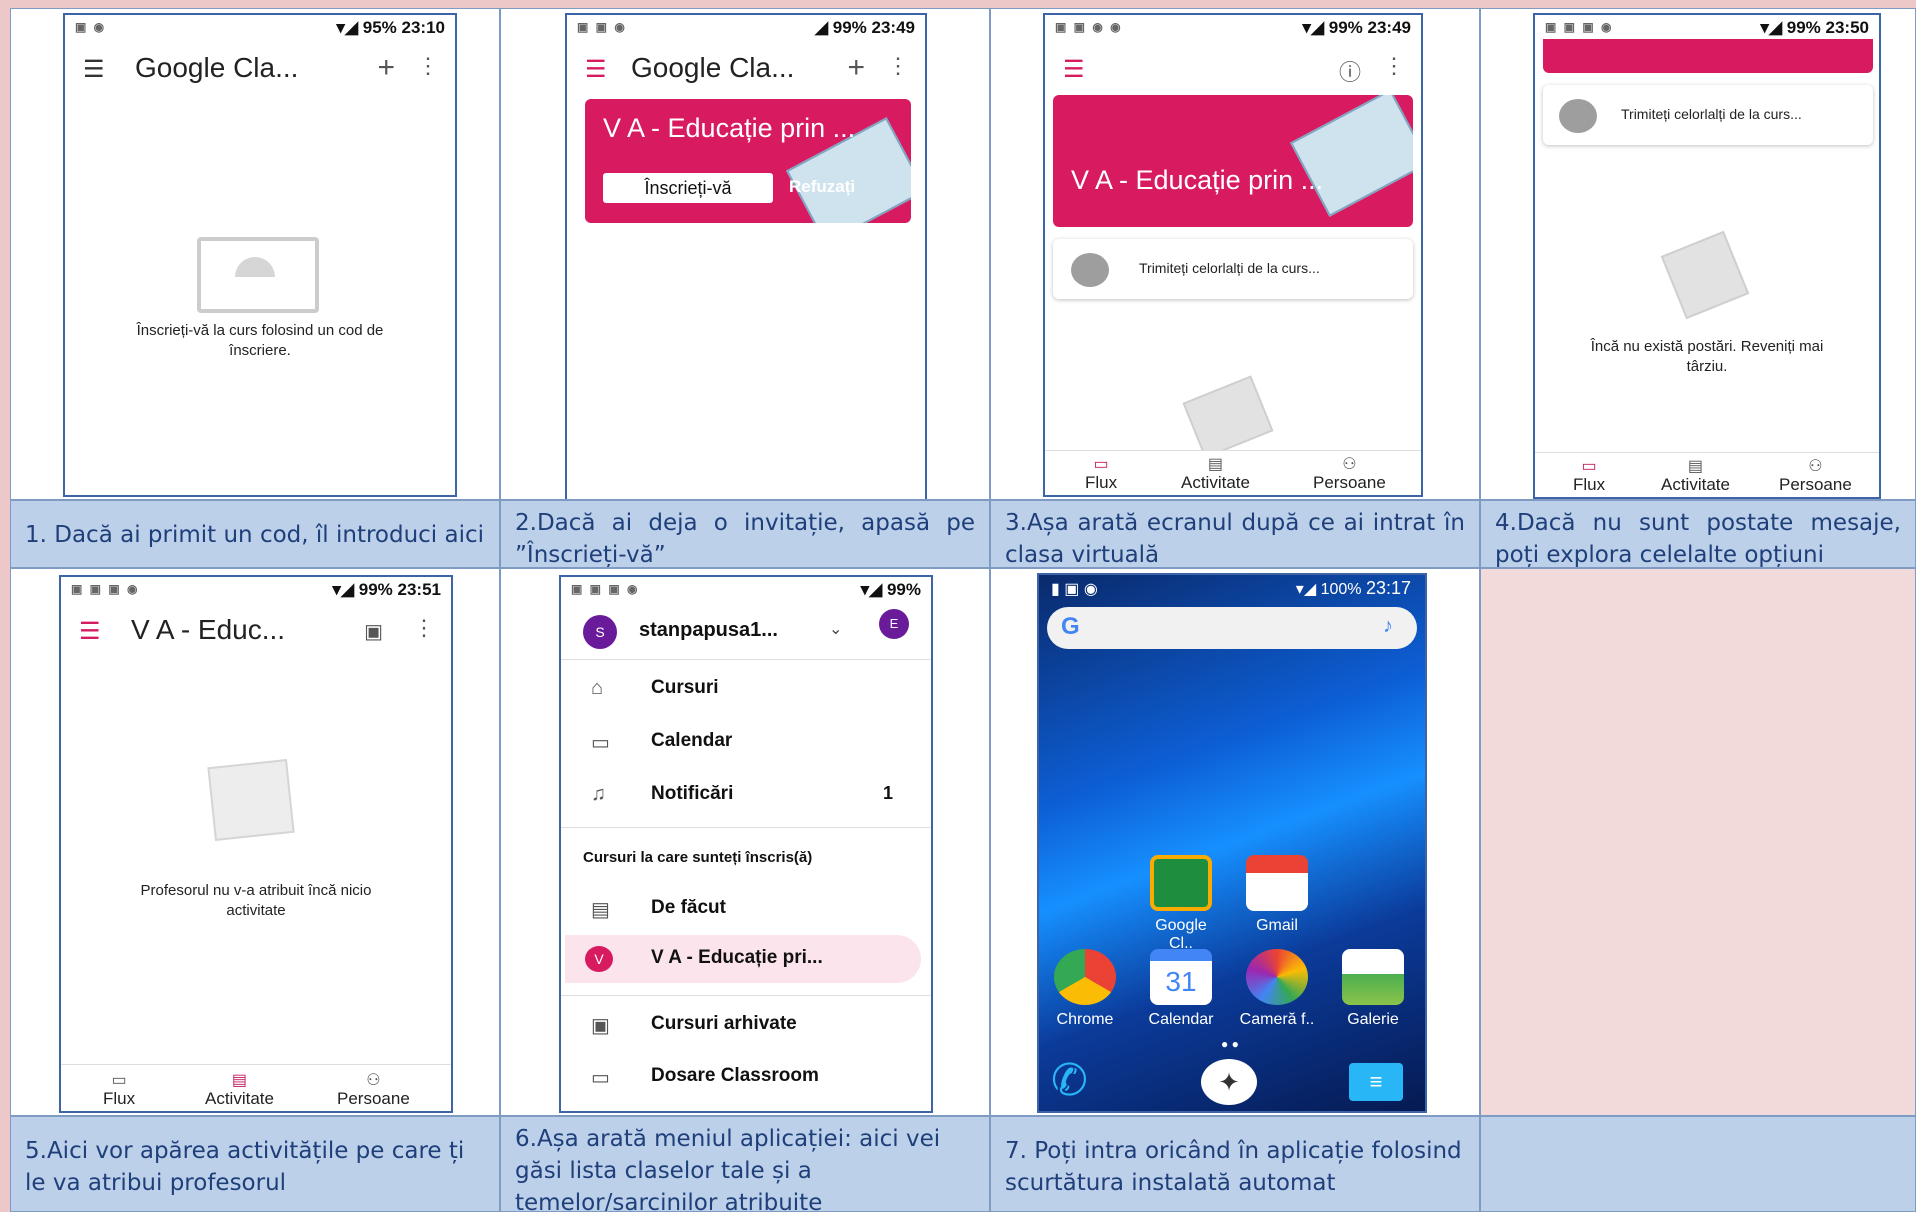 The height and width of the screenshot is (1212, 1916). I want to click on gmail-icon, so click(1277, 883).